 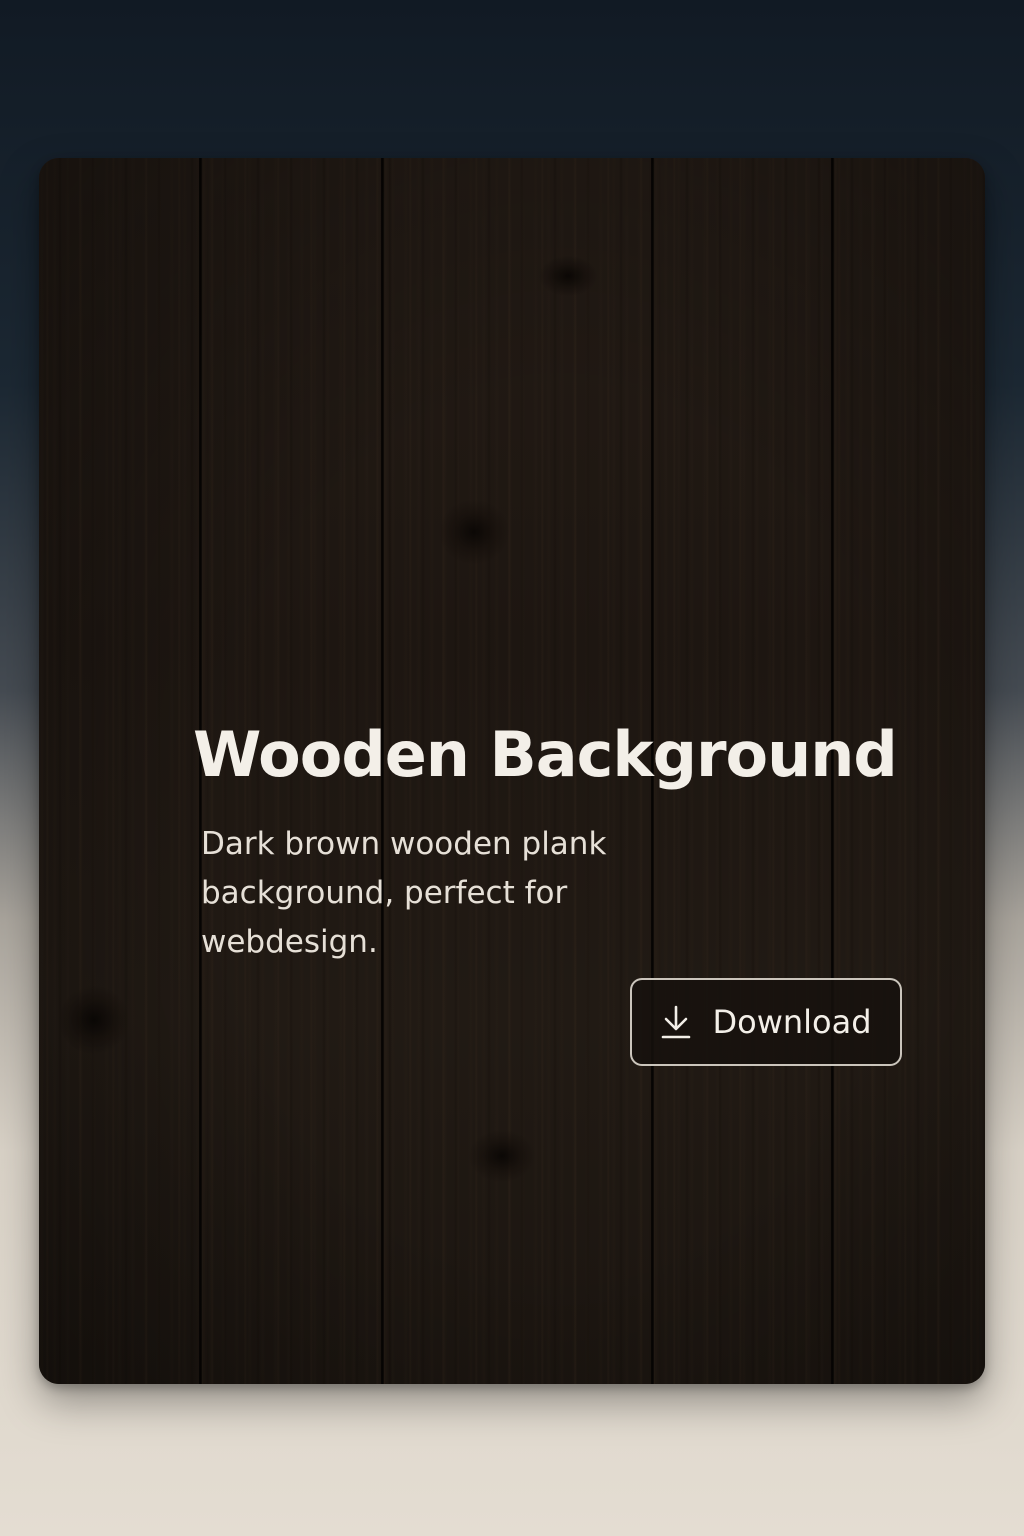 What do you see at coordinates (545, 754) in the screenshot?
I see `card-title: Wooden Background` at bounding box center [545, 754].